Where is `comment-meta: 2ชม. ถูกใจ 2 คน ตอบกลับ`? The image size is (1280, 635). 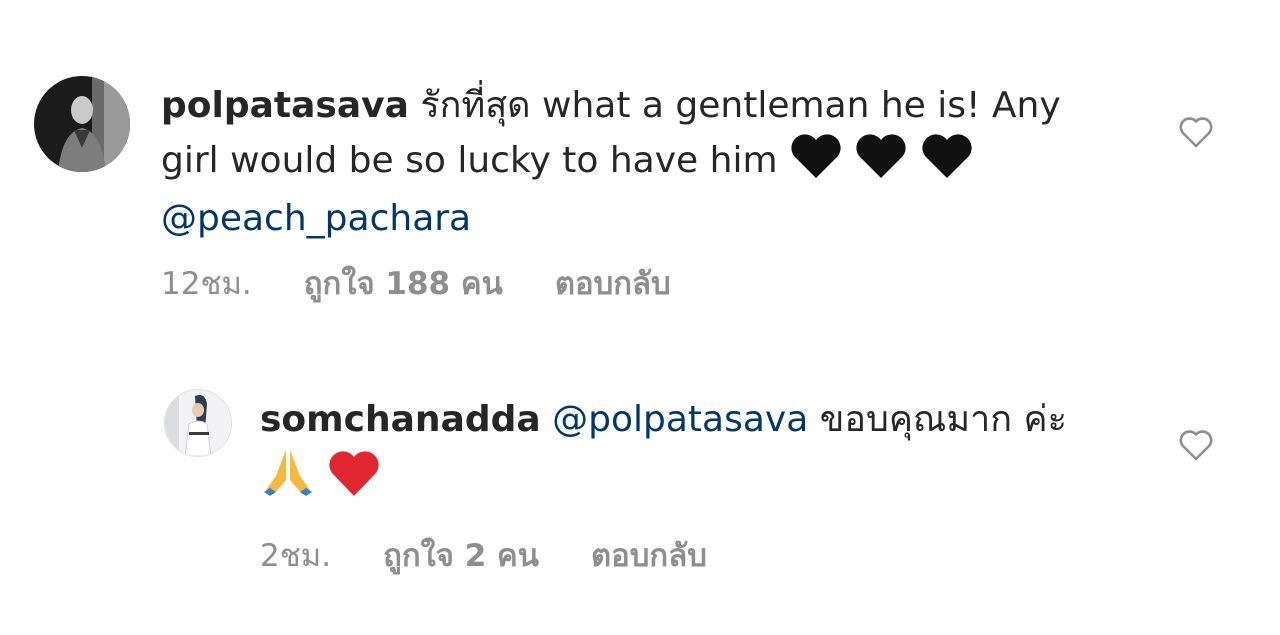 comment-meta: 2ชม. ถูกใจ 2 คน ตอบกลับ is located at coordinates (483, 555).